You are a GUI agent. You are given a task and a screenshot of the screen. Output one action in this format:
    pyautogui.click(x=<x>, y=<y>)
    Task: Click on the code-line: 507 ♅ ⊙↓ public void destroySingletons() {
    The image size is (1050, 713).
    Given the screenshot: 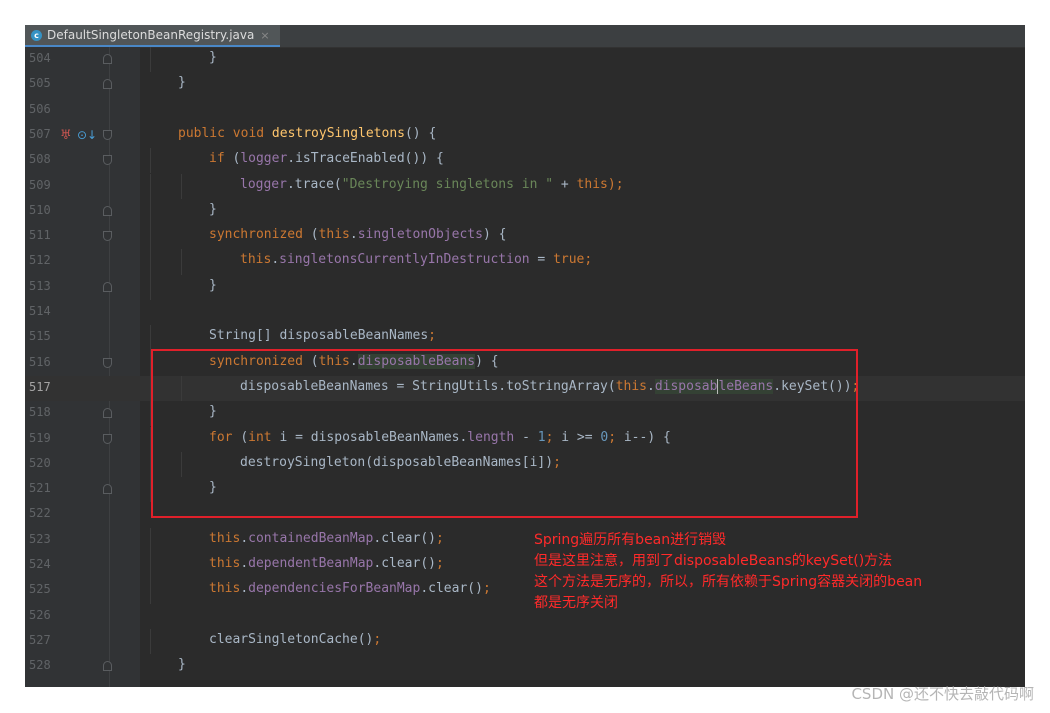 What is the action you would take?
    pyautogui.click(x=525, y=135)
    